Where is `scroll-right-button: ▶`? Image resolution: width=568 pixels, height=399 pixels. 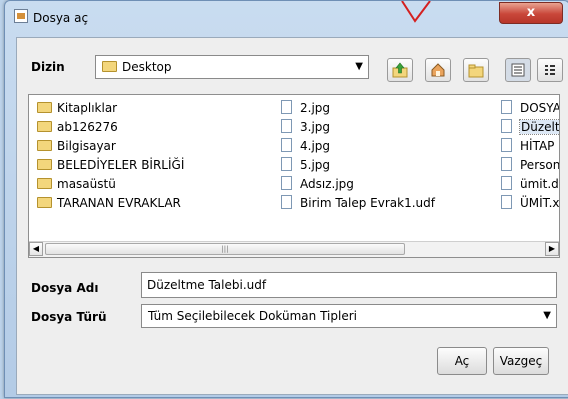
scroll-right-button: ▶ is located at coordinates (552, 249).